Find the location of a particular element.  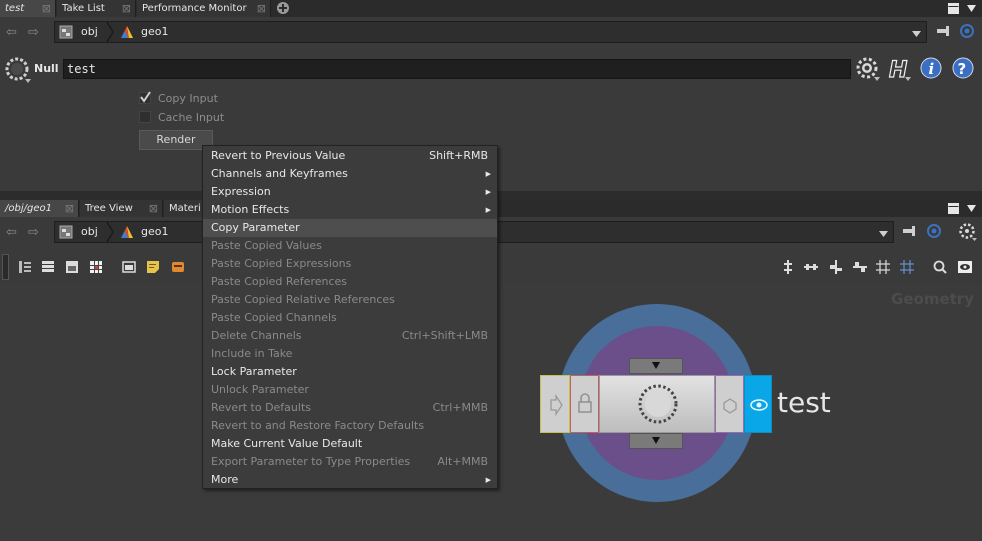

houdini-h-icon: H is located at coordinates (900, 70).